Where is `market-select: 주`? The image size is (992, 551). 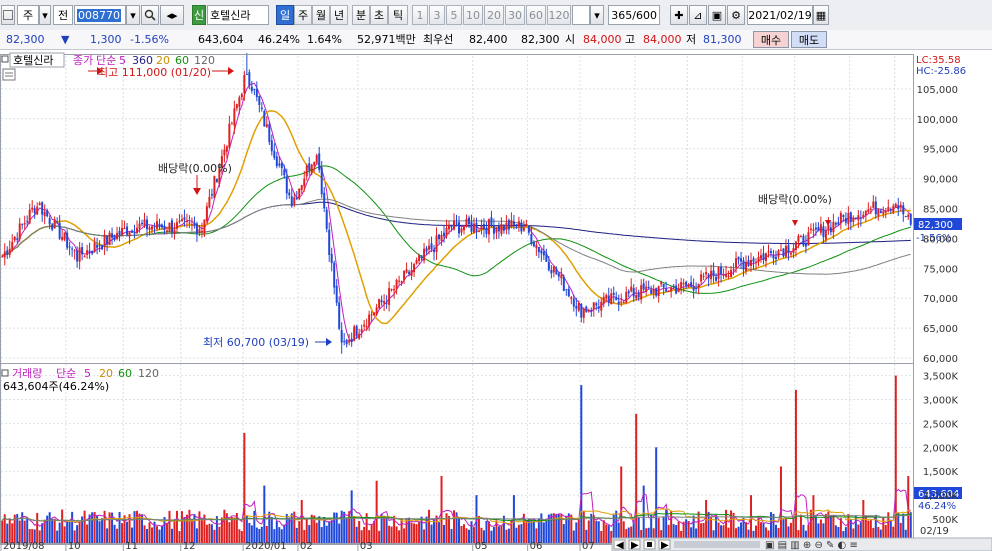 market-select: 주 is located at coordinates (28, 15).